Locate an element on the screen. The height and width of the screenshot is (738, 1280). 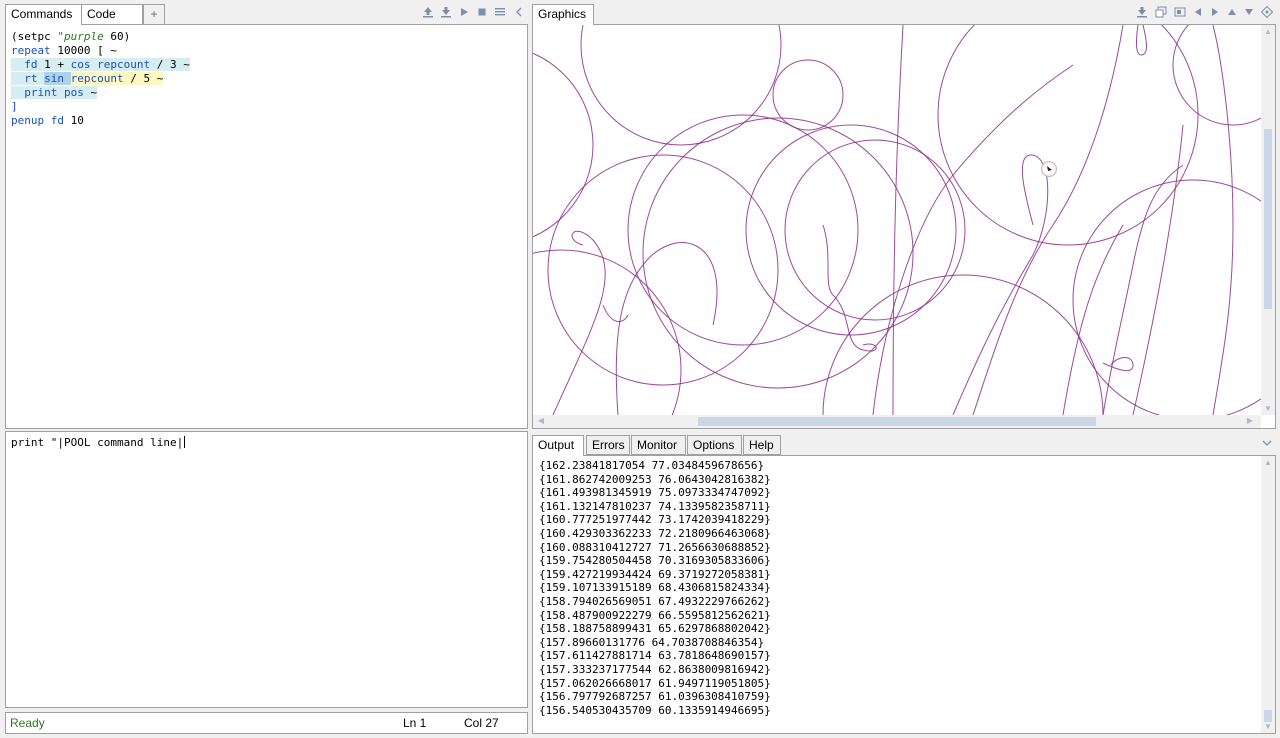
code-keyword: print is located at coordinates (34, 92).